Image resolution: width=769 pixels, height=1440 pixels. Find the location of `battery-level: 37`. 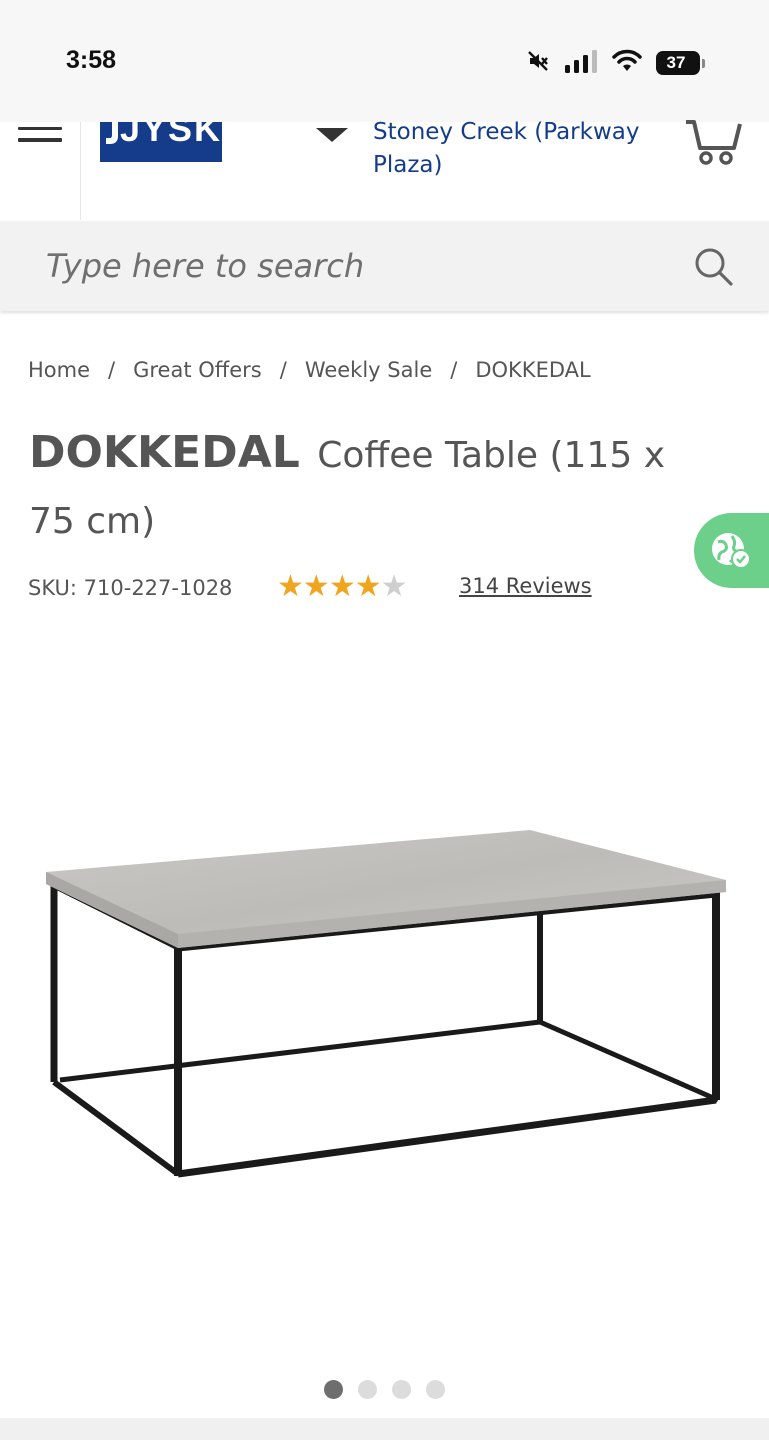

battery-level: 37 is located at coordinates (678, 63).